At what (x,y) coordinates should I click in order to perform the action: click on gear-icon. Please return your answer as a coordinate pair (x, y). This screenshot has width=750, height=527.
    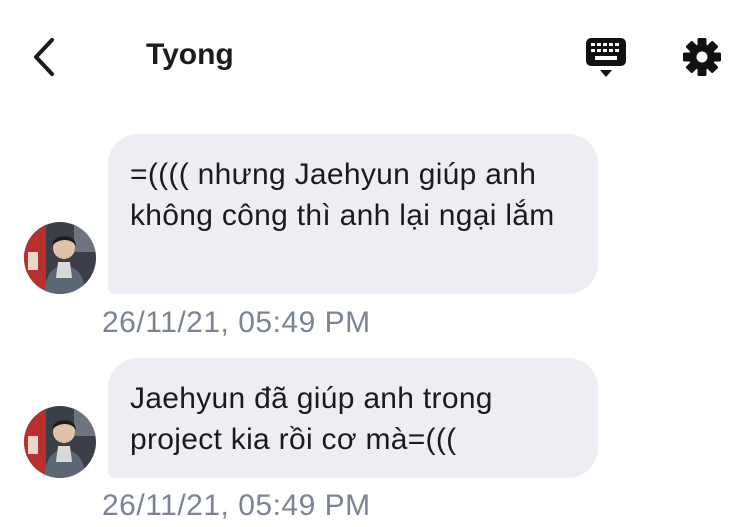
    Looking at the image, I should click on (702, 57).